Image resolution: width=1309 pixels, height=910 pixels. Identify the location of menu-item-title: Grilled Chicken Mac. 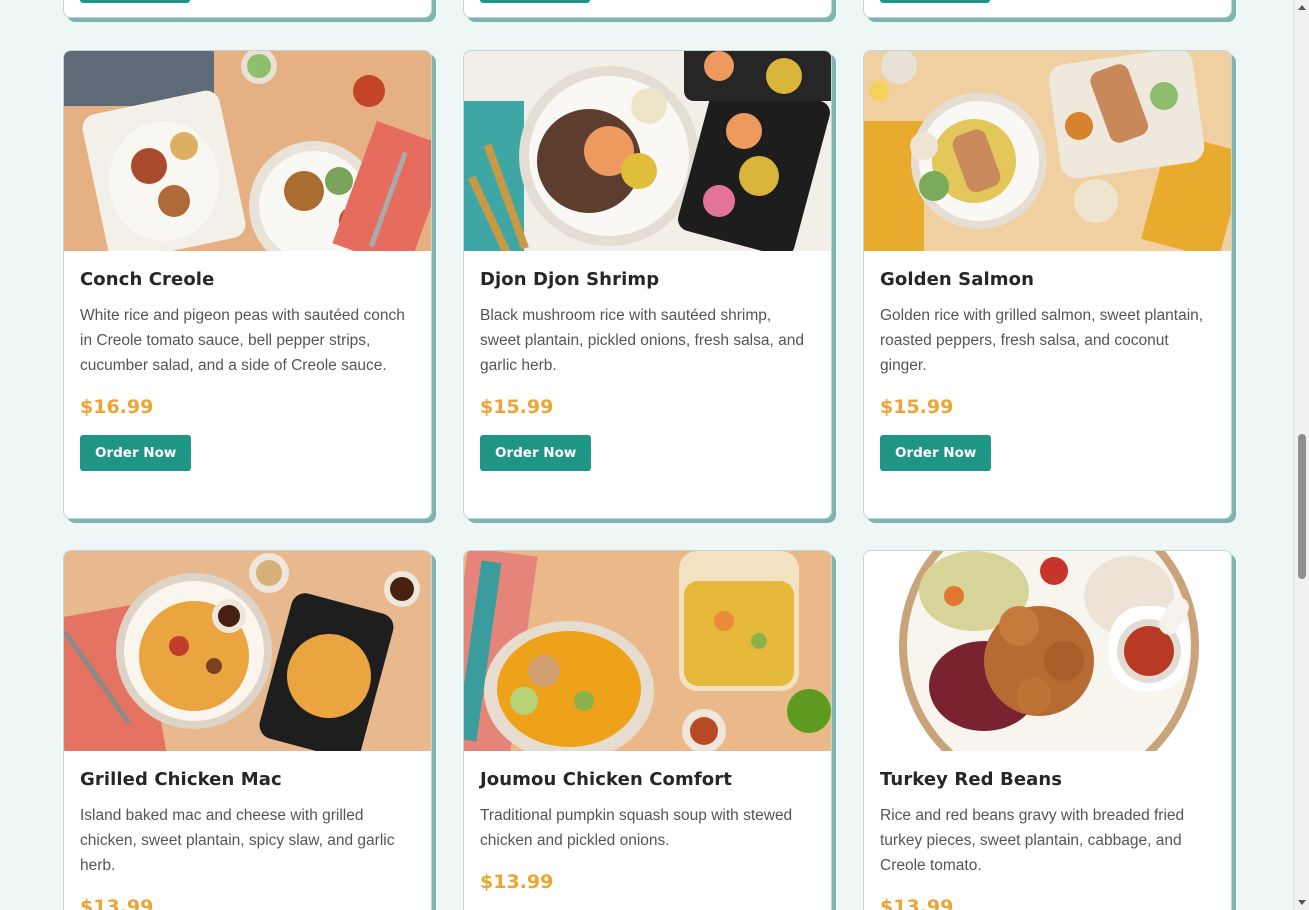
(181, 779).